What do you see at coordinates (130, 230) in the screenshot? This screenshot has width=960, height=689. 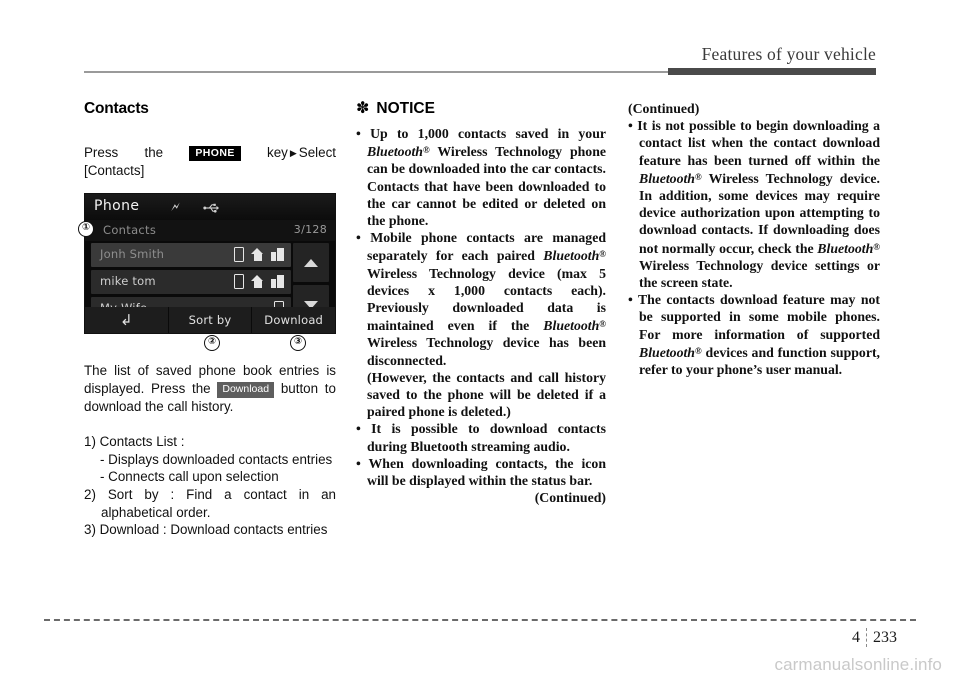 I see `device-sub-title: Contacts` at bounding box center [130, 230].